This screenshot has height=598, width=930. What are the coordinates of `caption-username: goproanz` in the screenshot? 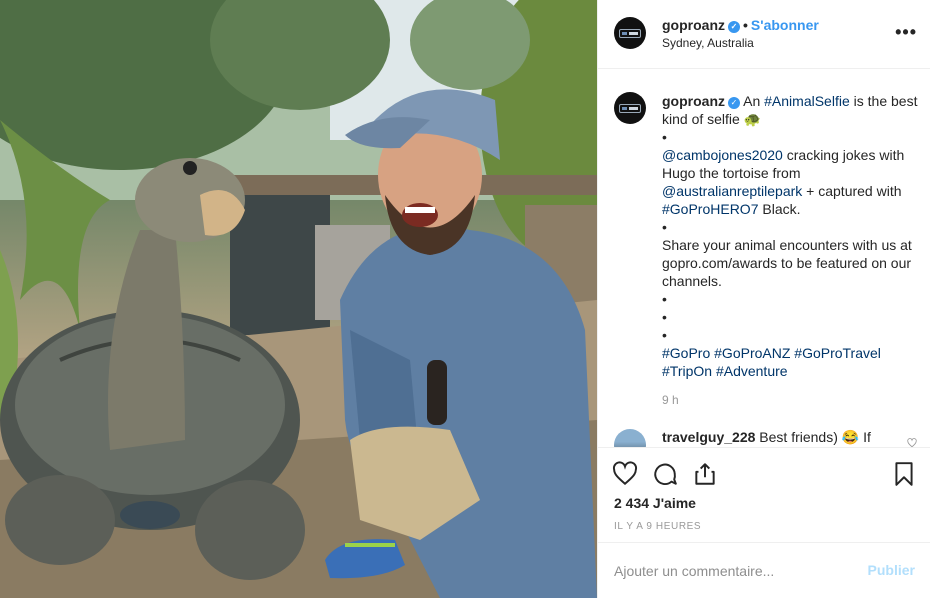 It's located at (693, 101).